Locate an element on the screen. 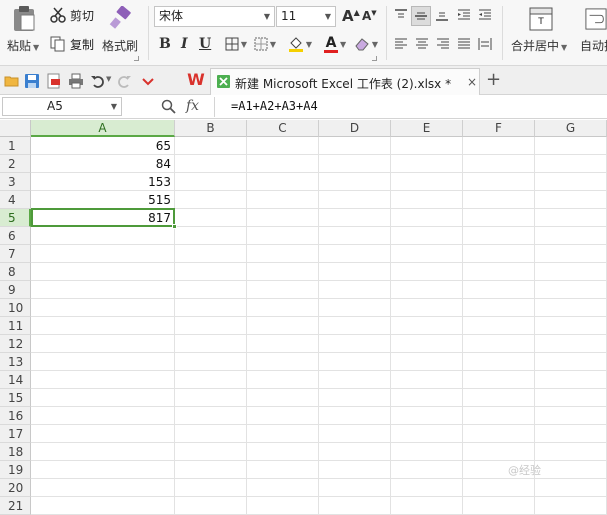 The height and width of the screenshot is (515, 607). cell-g1 is located at coordinates (571, 146).